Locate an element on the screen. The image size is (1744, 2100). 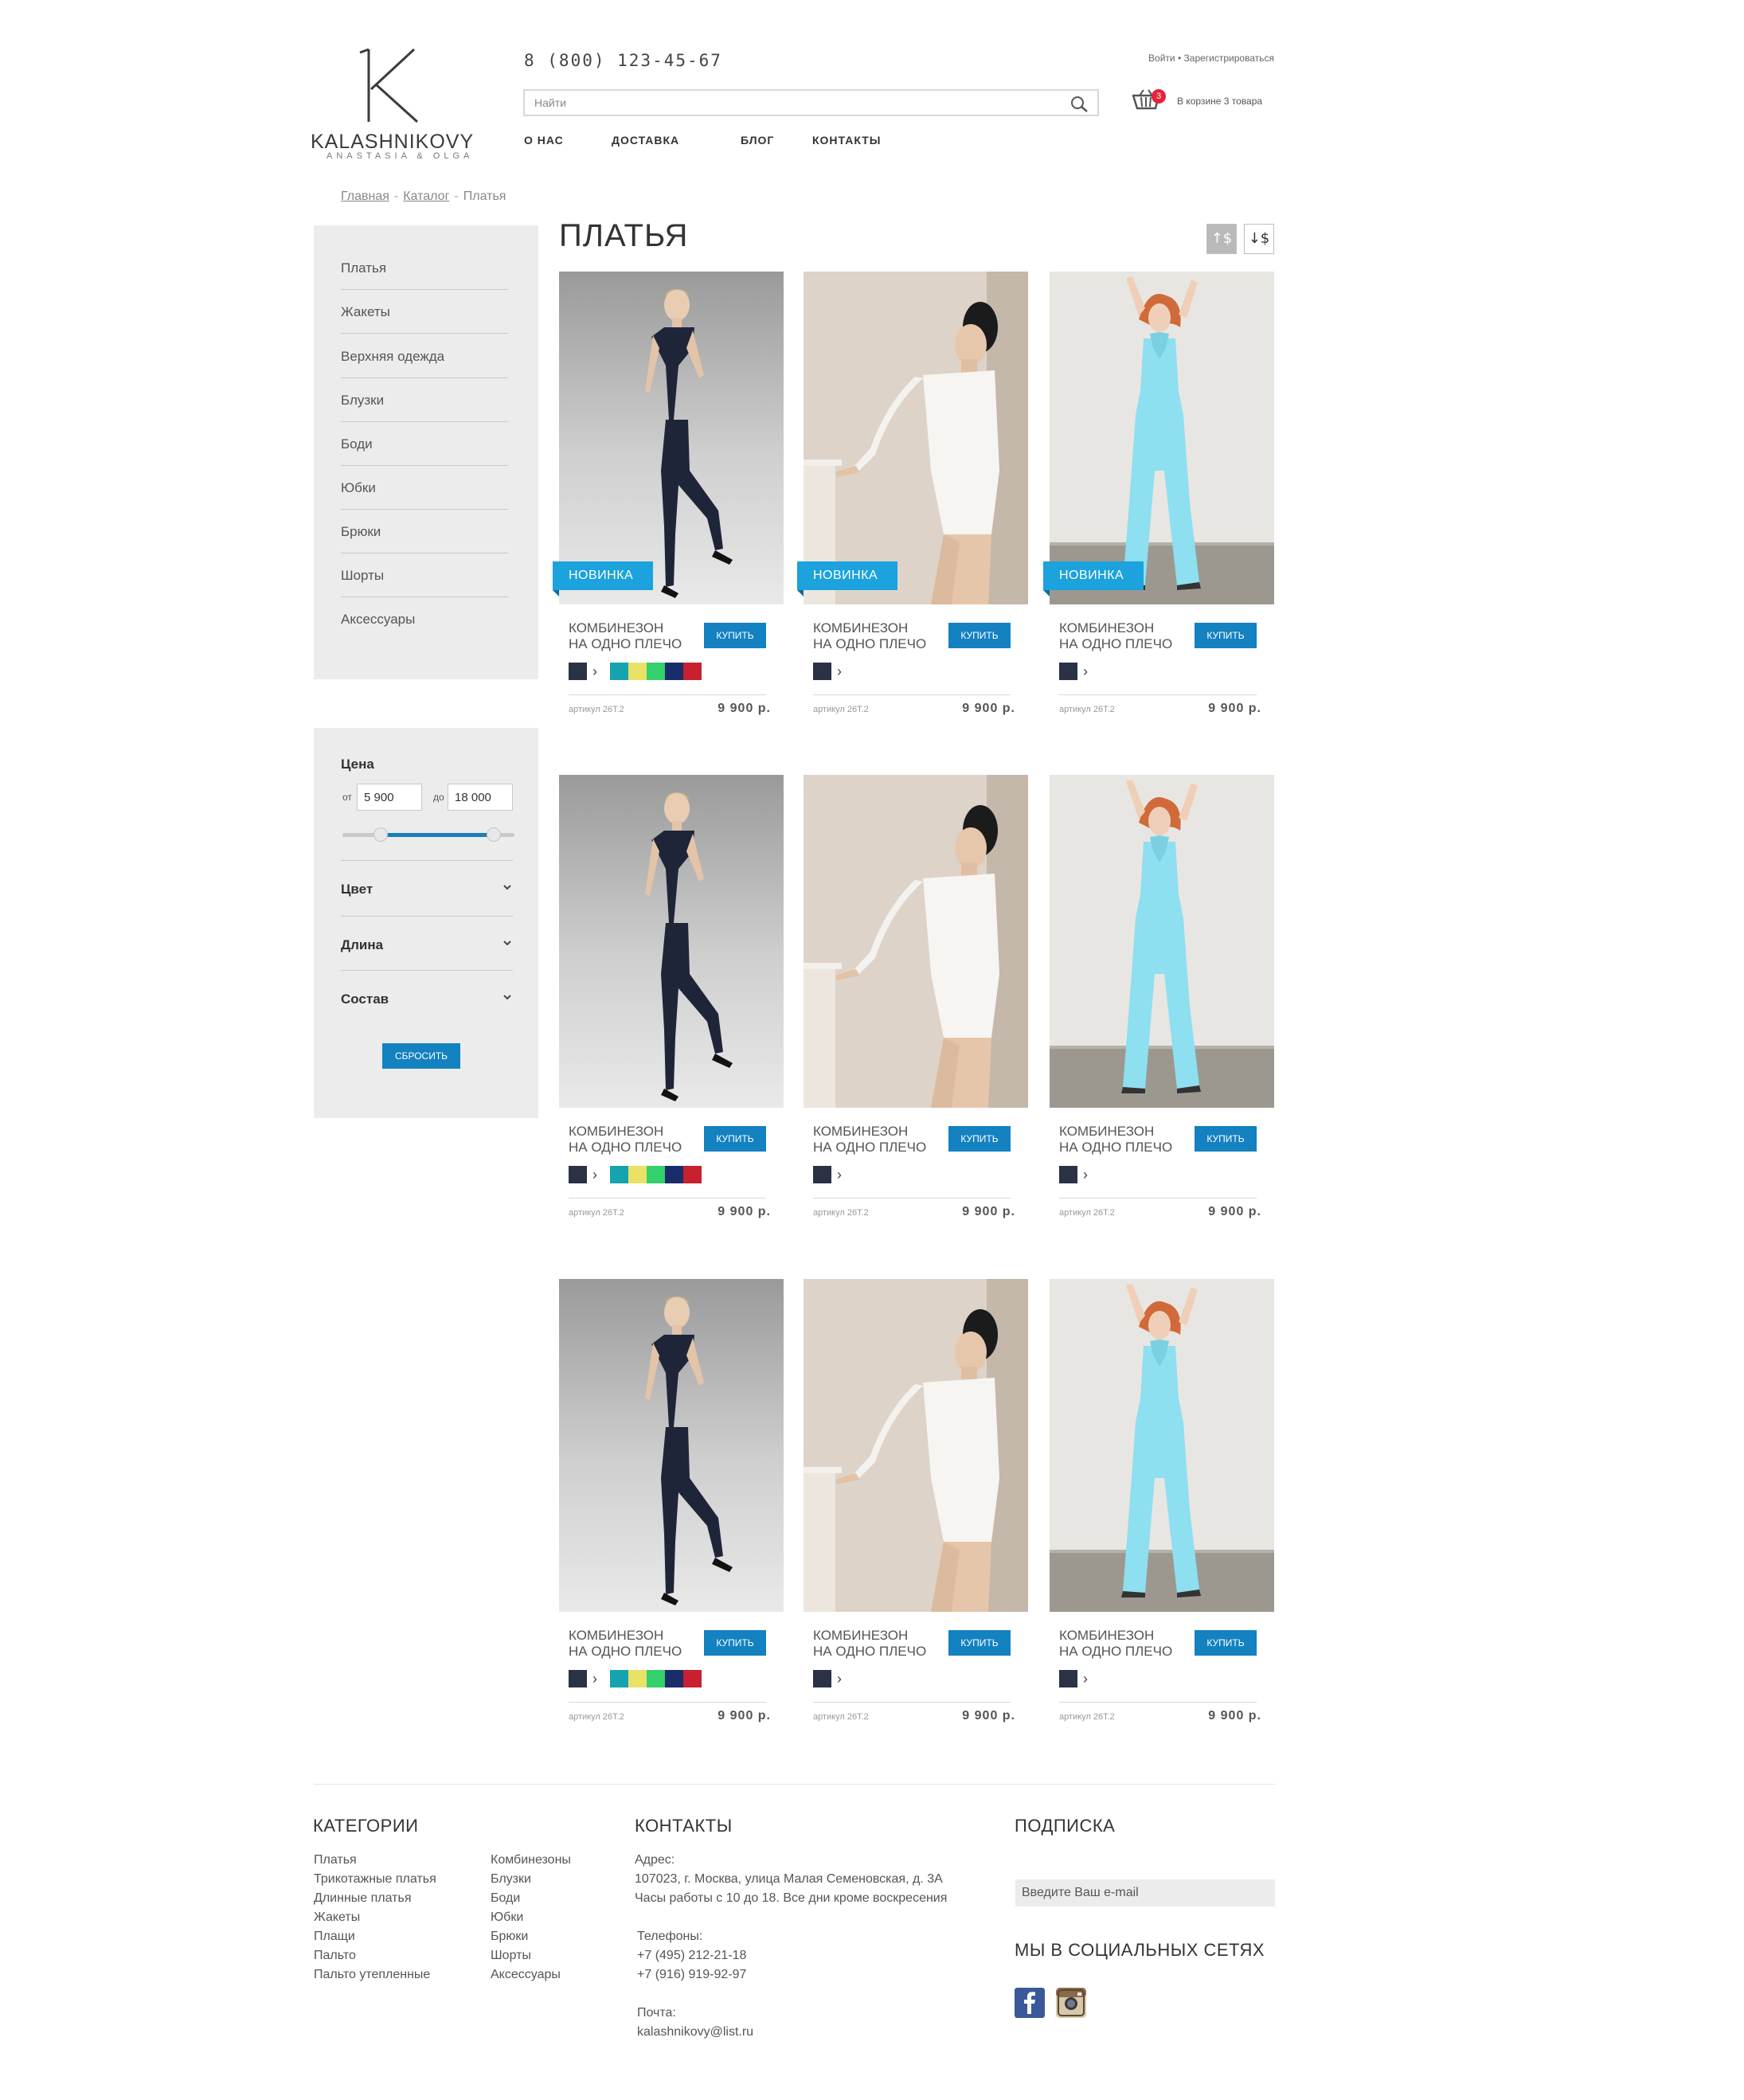
category-item-shorts: Шорты is located at coordinates (425, 575).